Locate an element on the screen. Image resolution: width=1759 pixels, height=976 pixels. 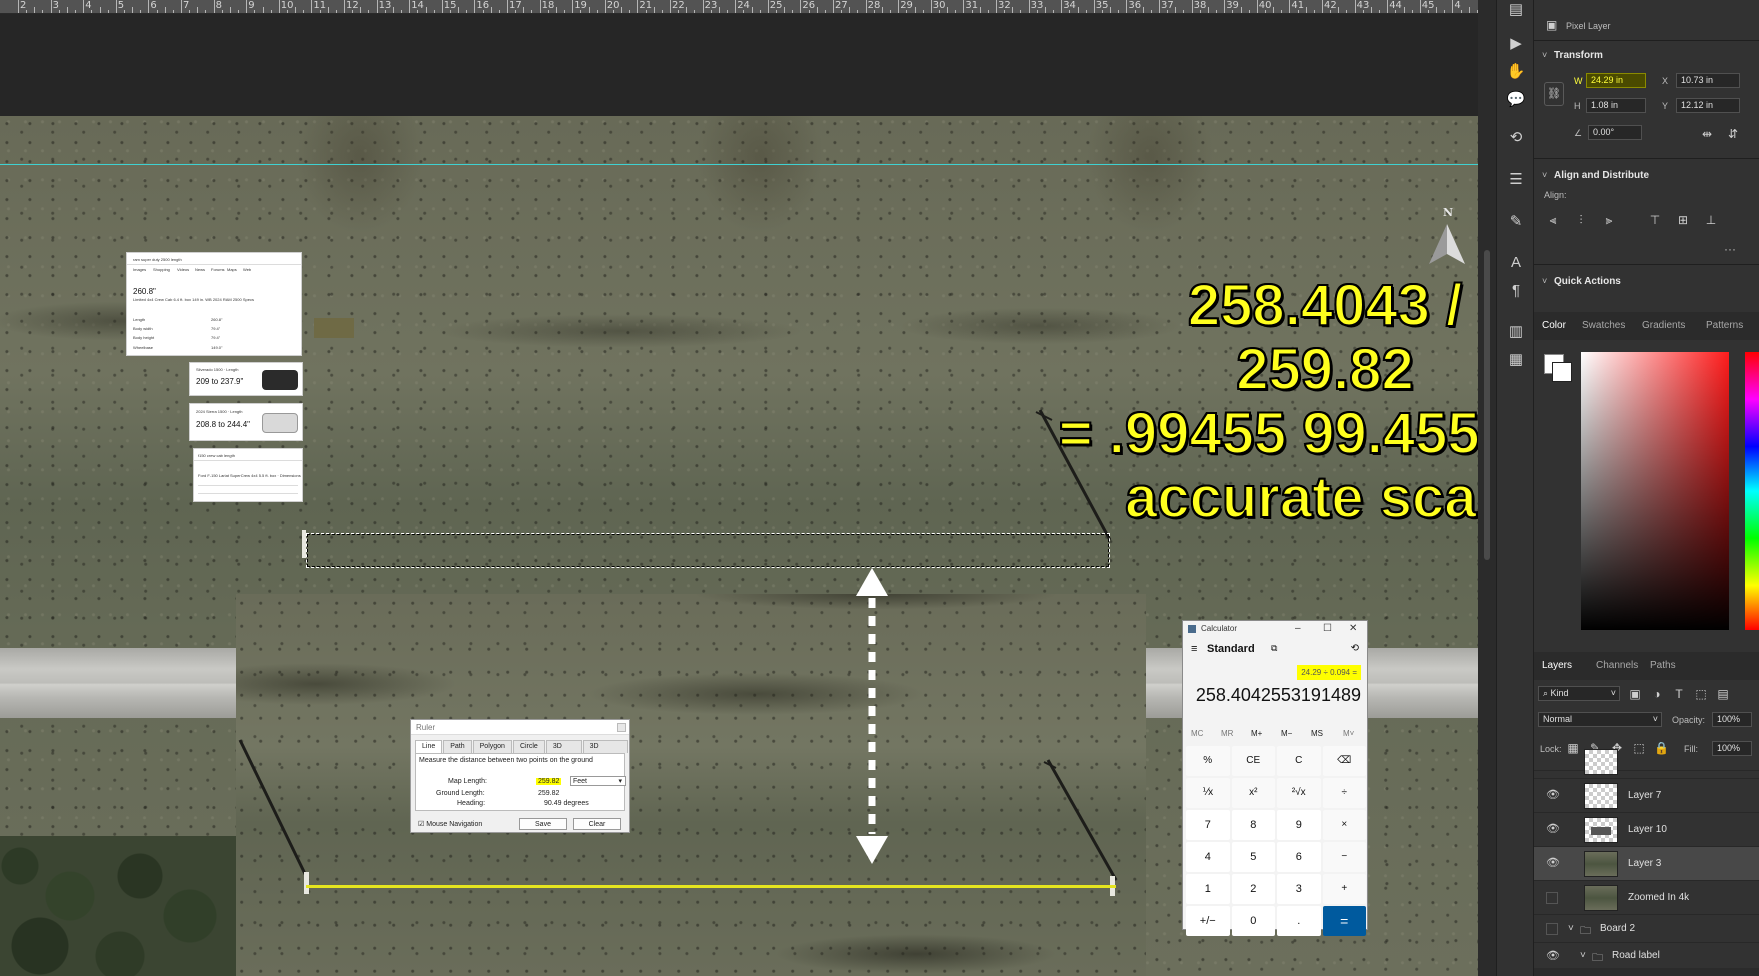
digit-1-key: 1 is located at coordinates (1208, 889).